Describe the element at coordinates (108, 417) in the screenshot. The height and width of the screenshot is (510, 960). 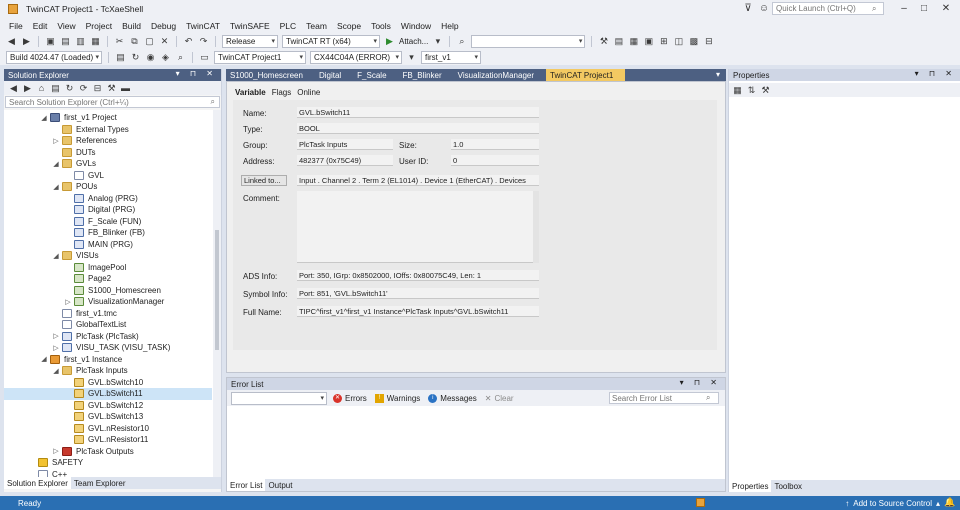
I see `tree-item: GVL.bSwitch13` at that location.